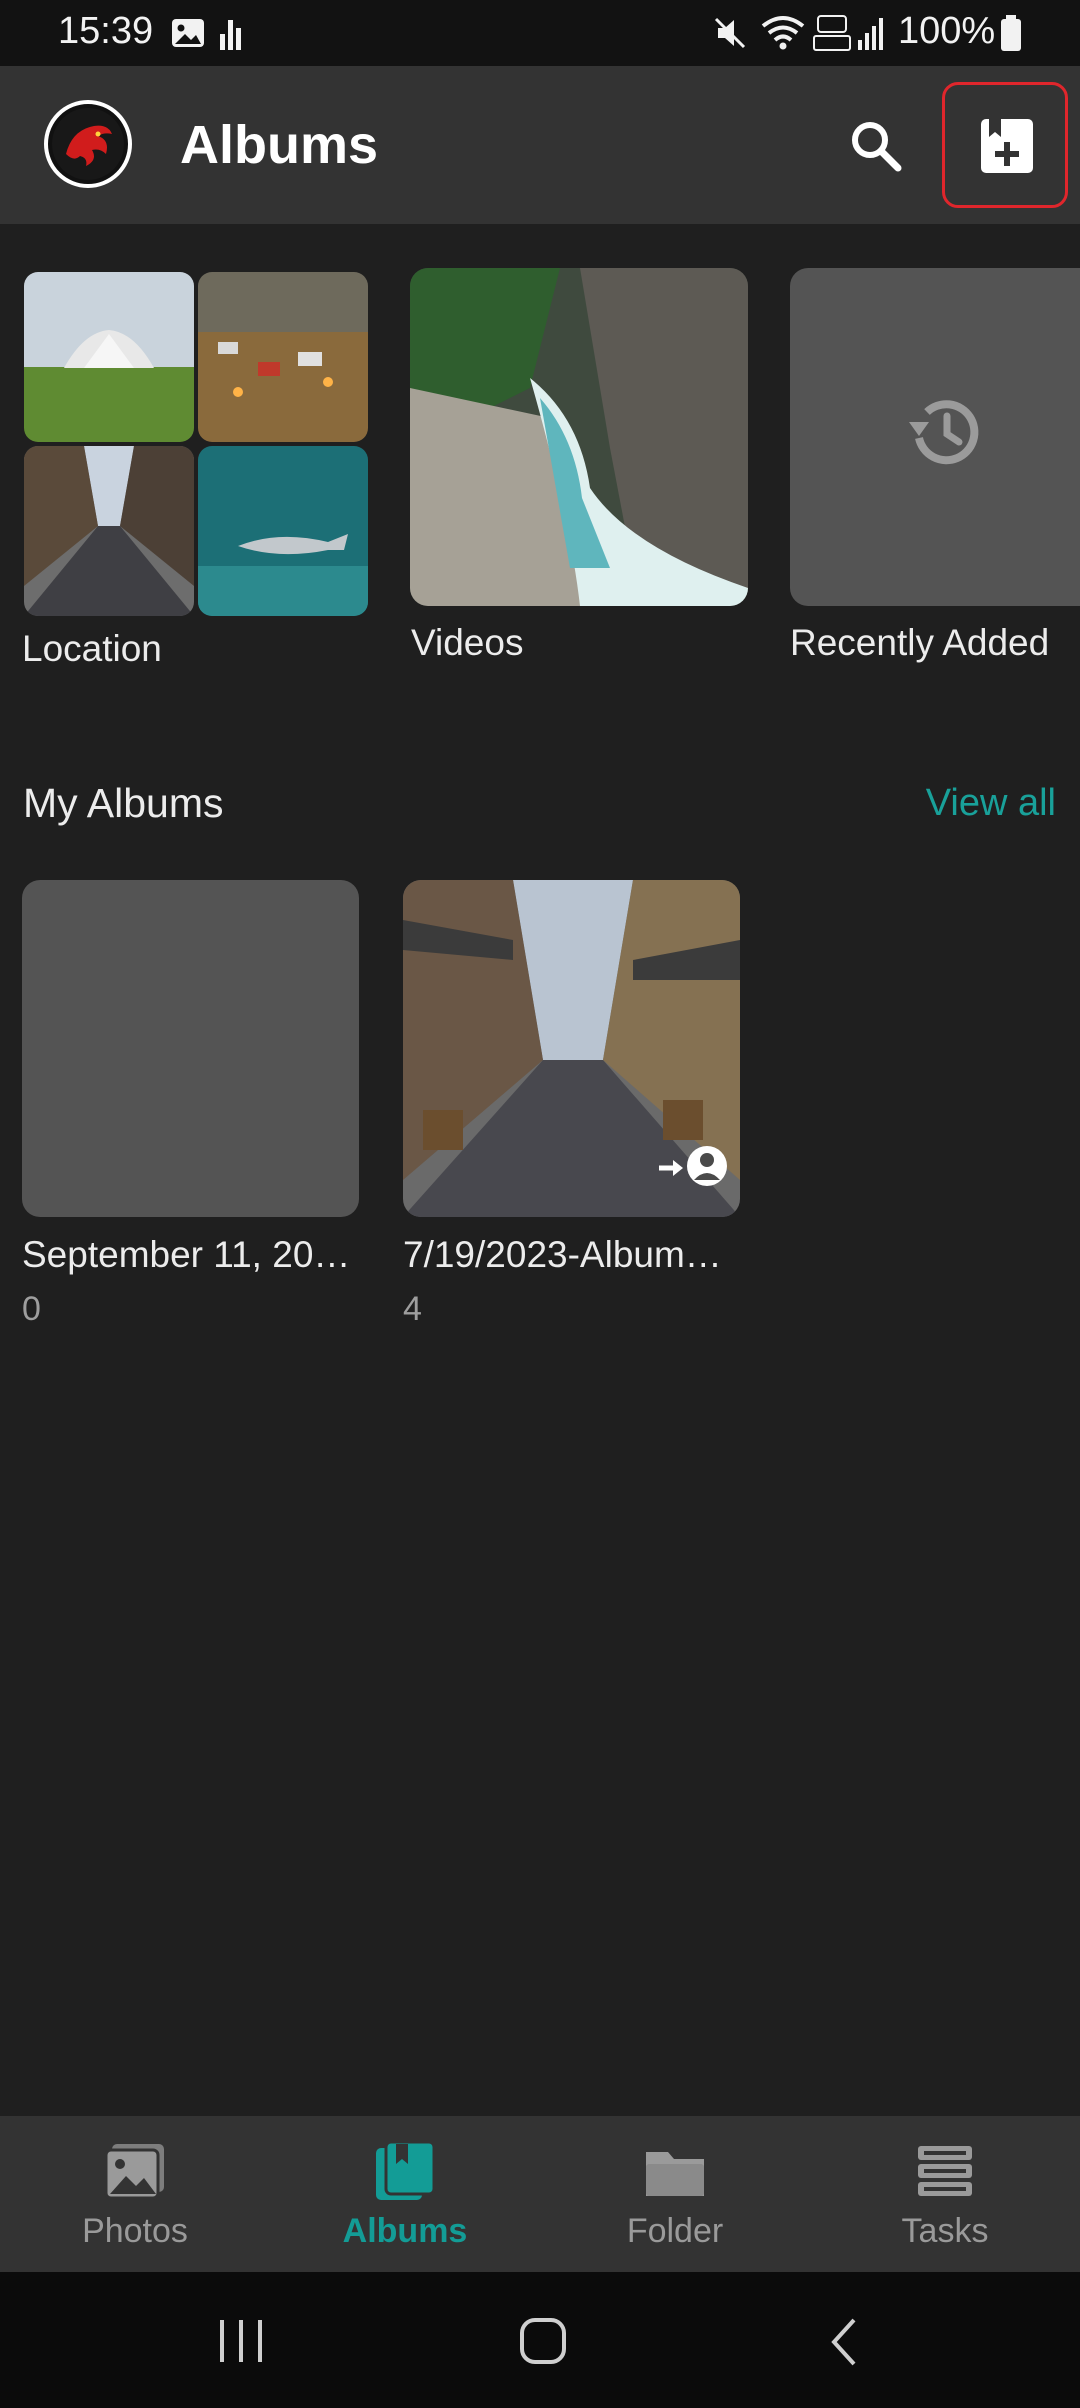 This screenshot has width=1080, height=2408. I want to click on system-navigation-bar, so click(540, 2340).